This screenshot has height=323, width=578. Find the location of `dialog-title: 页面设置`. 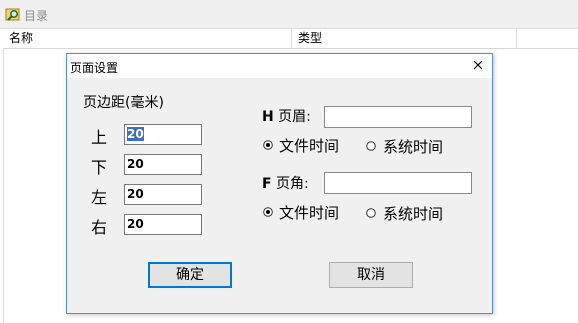

dialog-title: 页面设置 is located at coordinates (94, 68).